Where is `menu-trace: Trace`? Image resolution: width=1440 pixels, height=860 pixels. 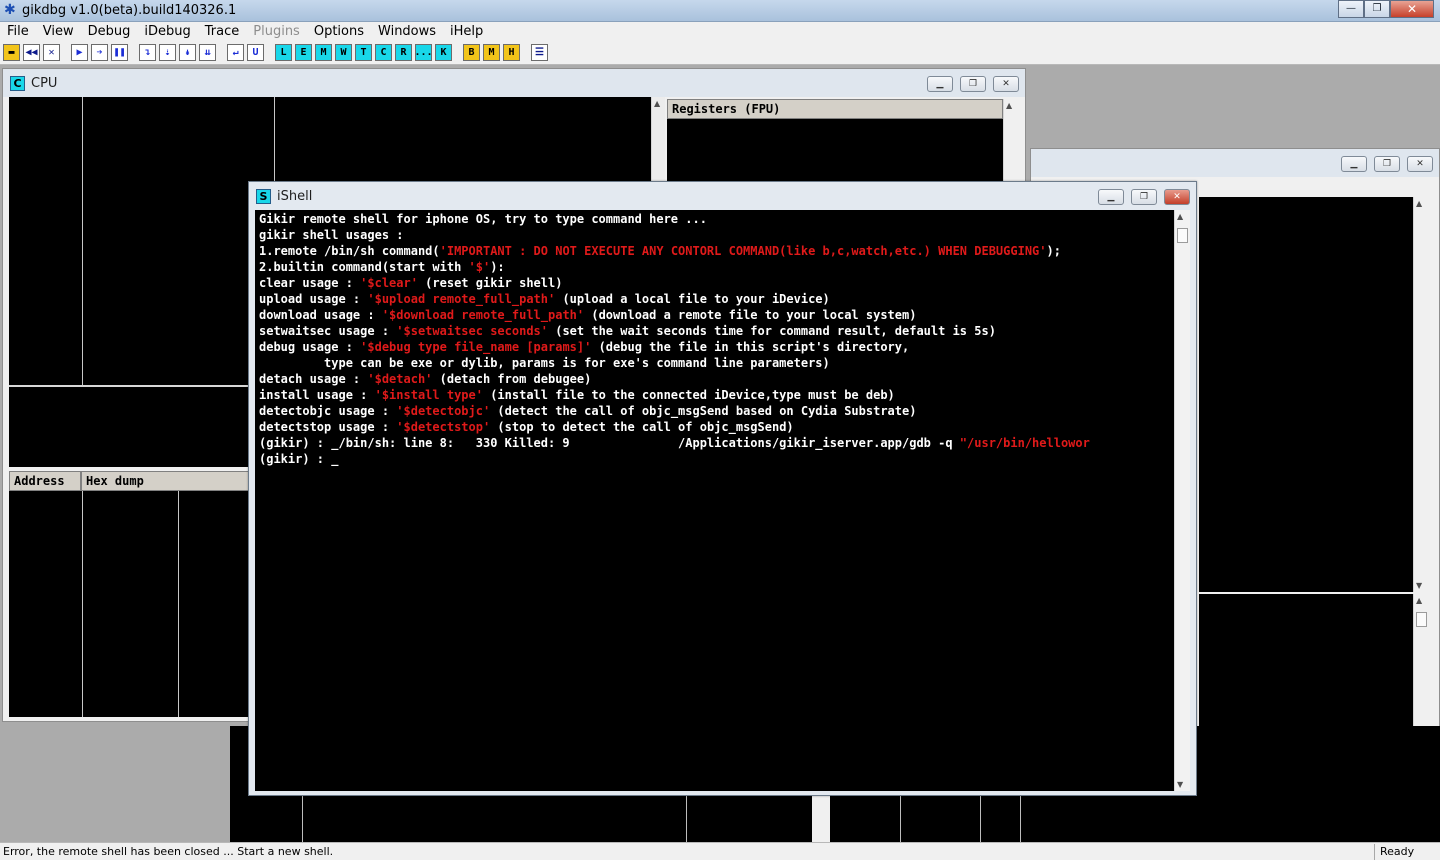 menu-trace: Trace is located at coordinates (222, 31).